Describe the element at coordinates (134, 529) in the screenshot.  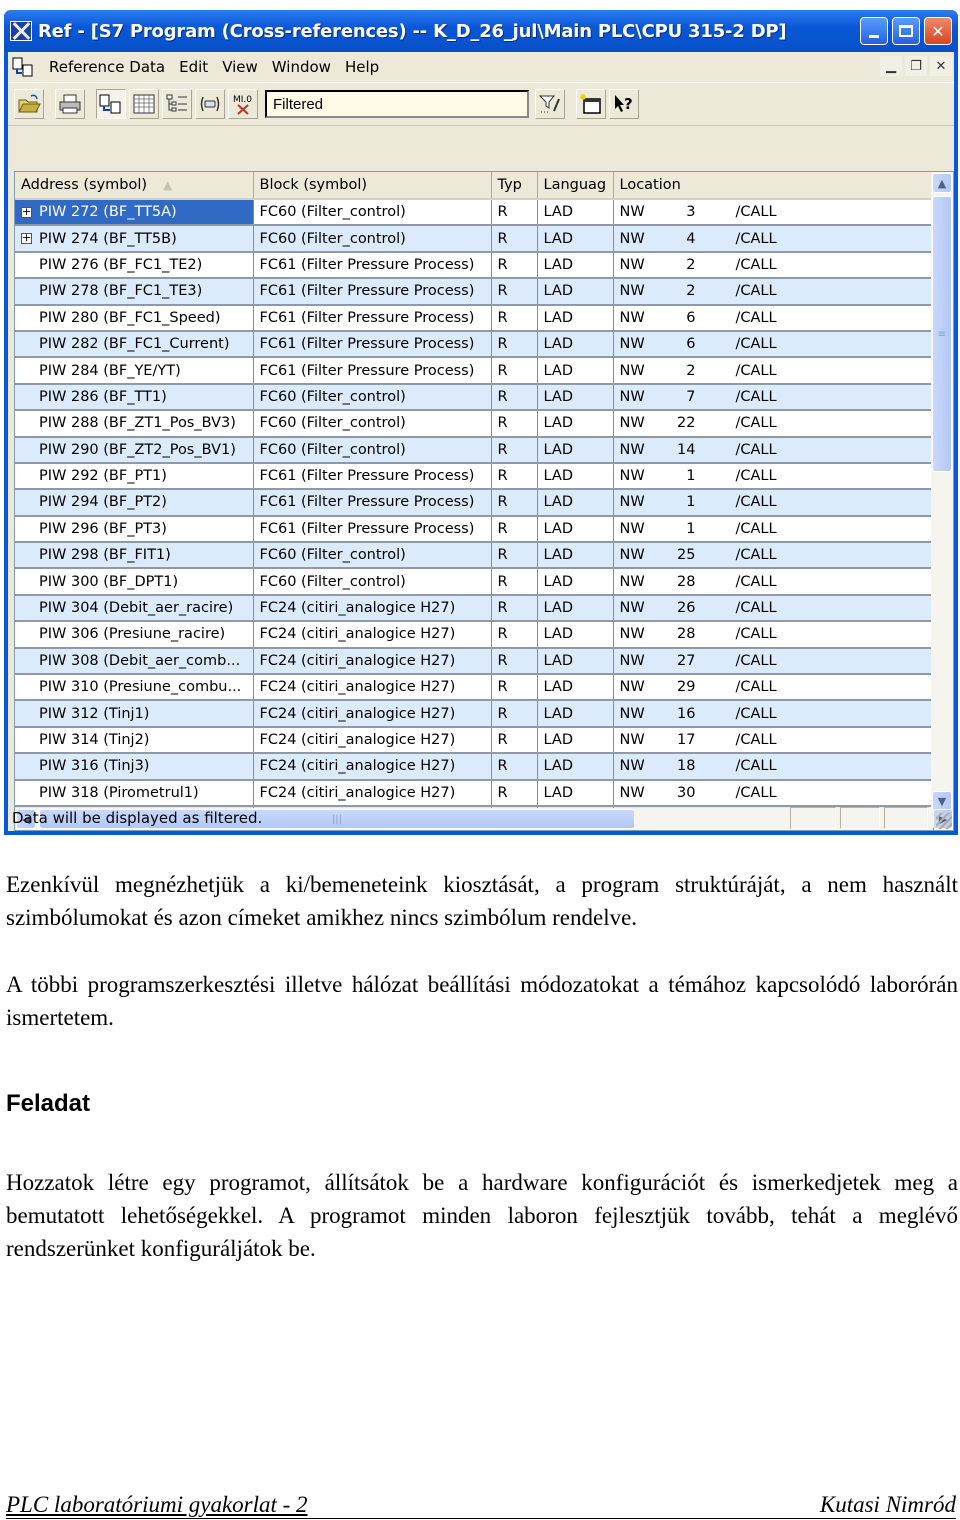
I see `cell-address: PIW 296 (BF_PT3)` at that location.